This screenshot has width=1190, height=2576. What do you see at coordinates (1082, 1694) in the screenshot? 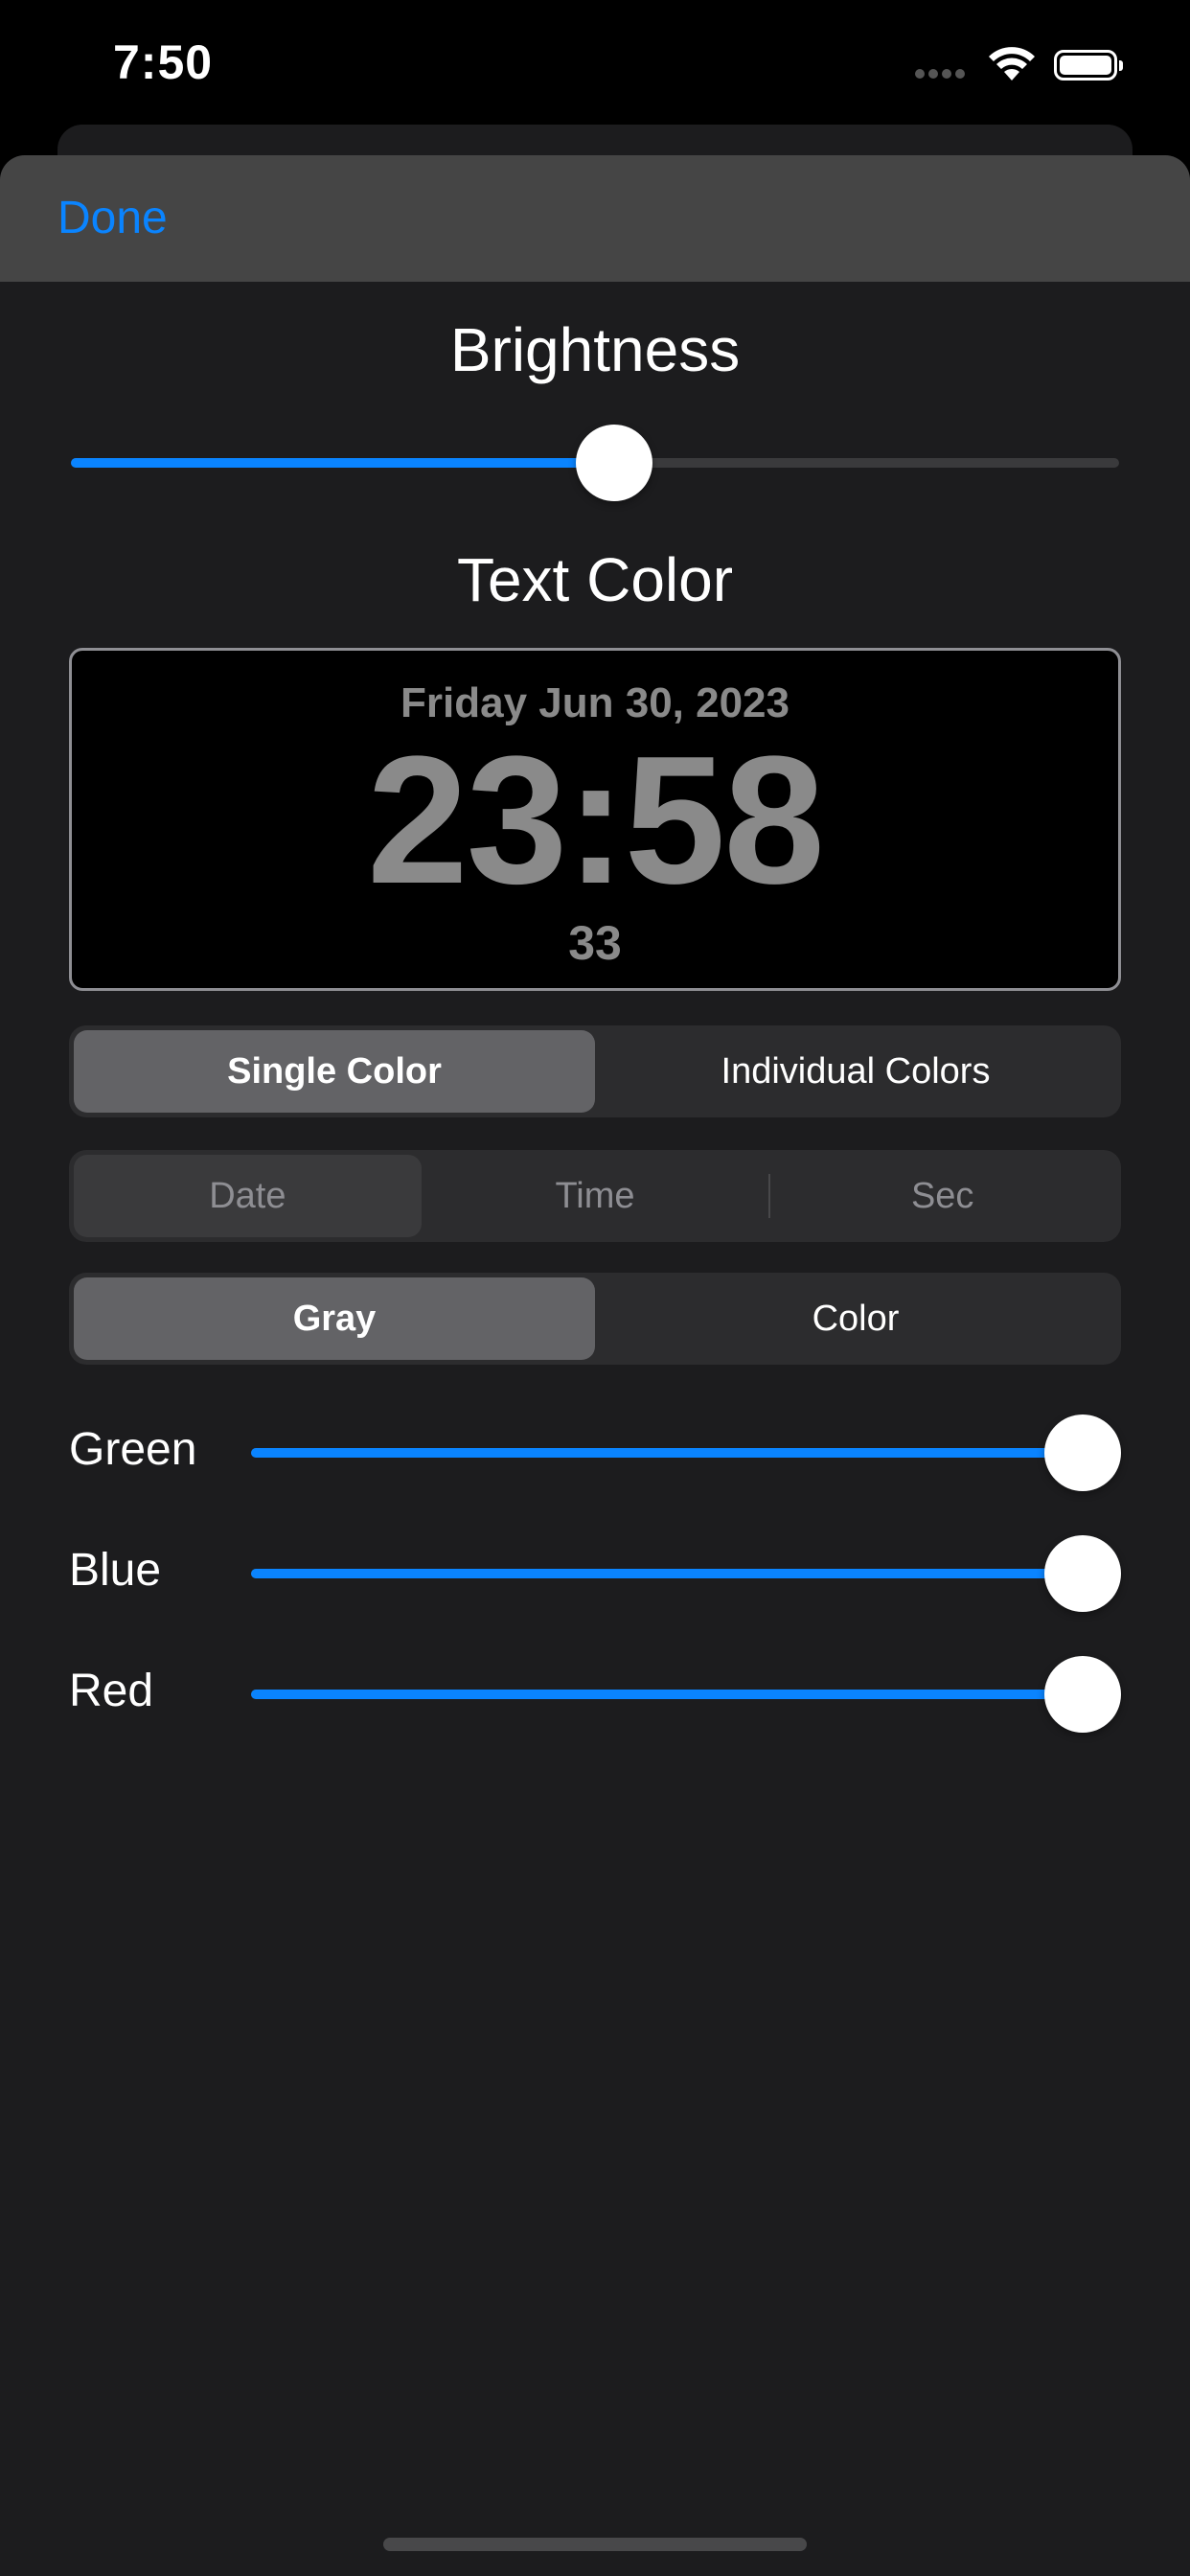
I see `red-thumb` at bounding box center [1082, 1694].